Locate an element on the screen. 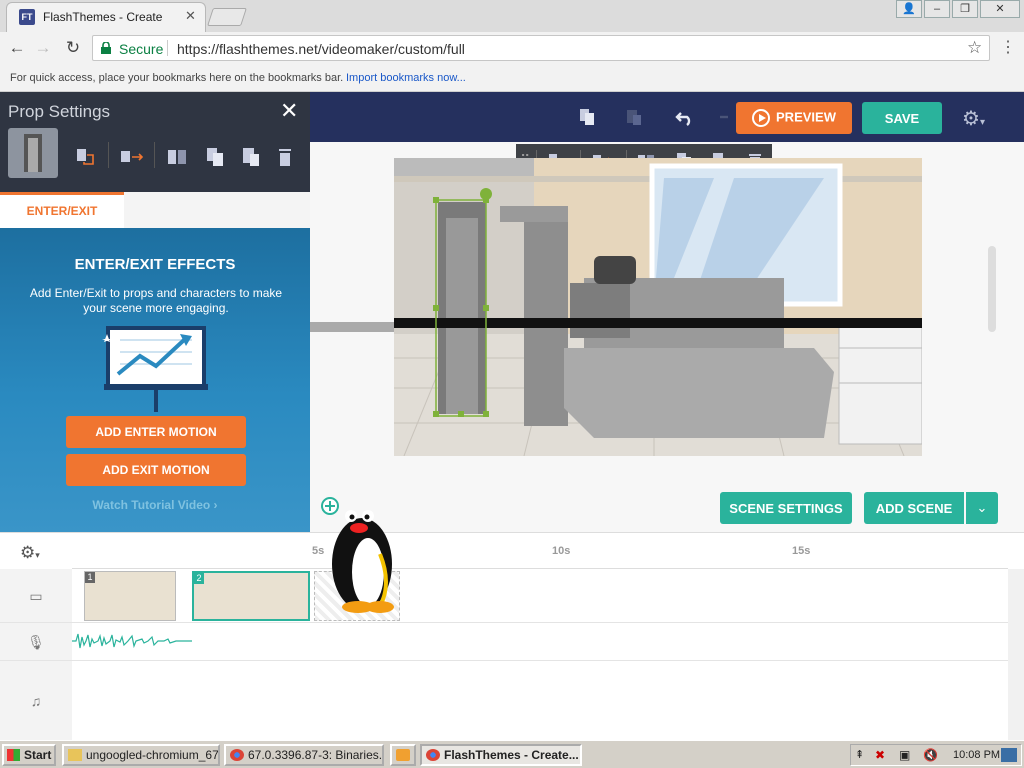 The width and height of the screenshot is (1024, 768). undo-icon is located at coordinates (685, 117).